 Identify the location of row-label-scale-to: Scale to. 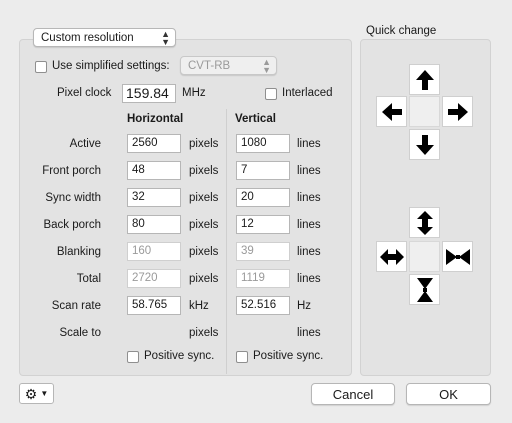
(80, 333).